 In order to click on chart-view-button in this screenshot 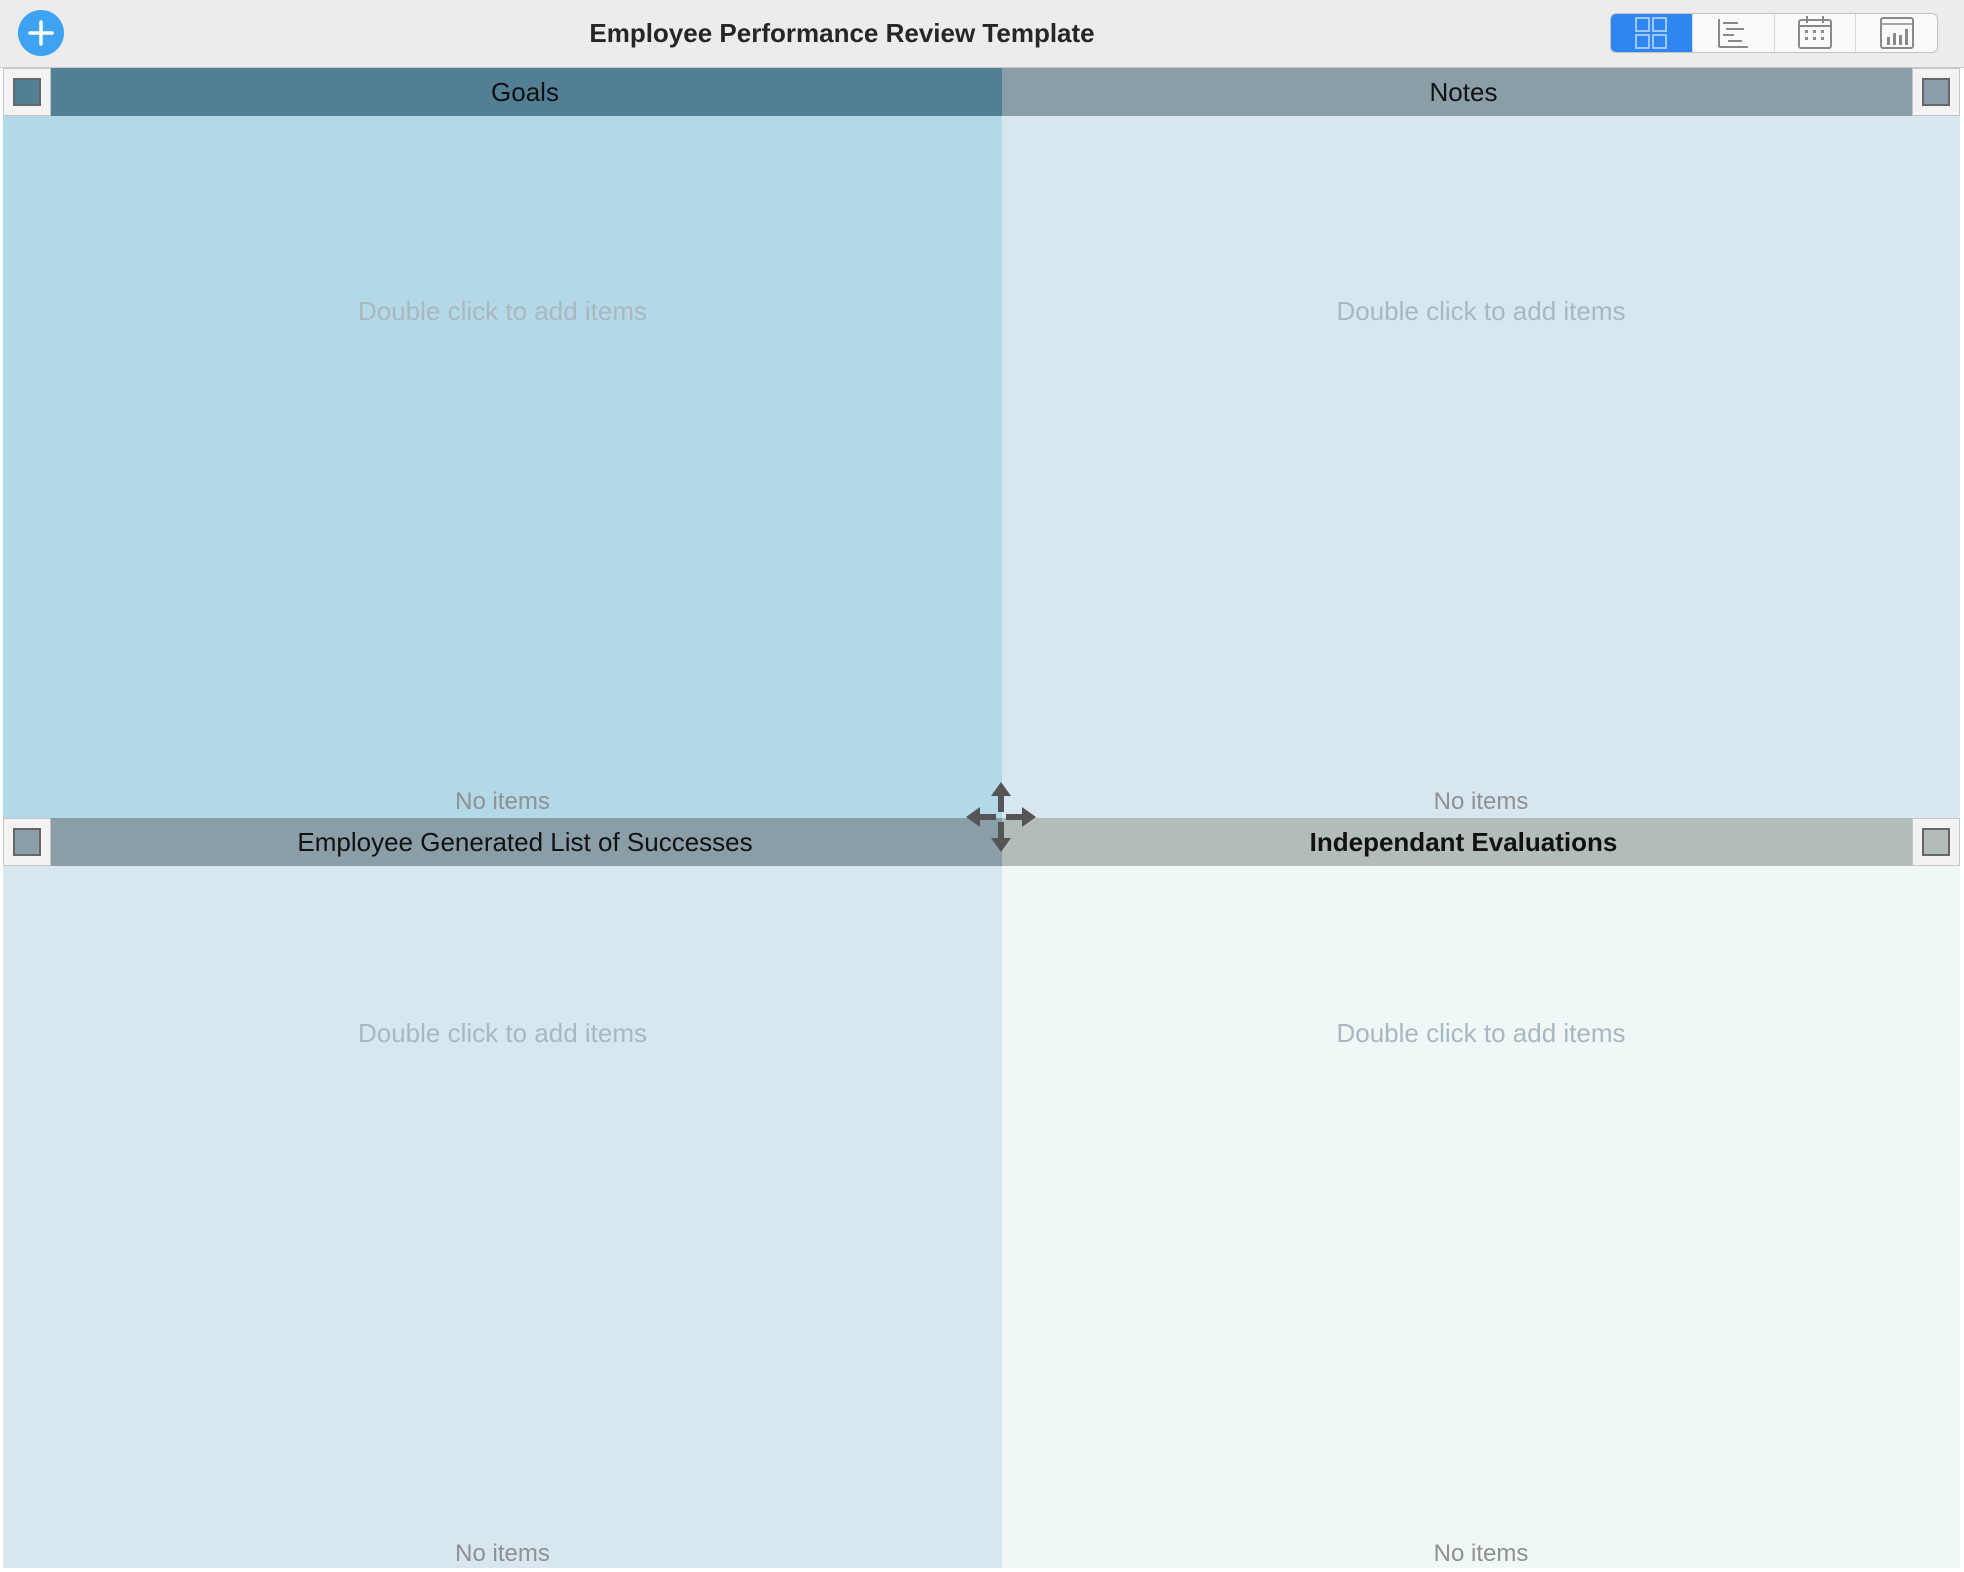, I will do `click(1896, 33)`.